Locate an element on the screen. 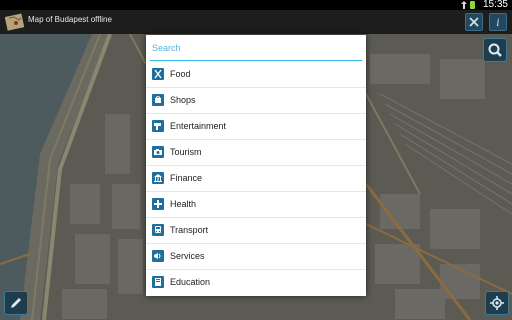 Image resolution: width=512 pixels, height=320 pixels. food-icon is located at coordinates (158, 74).